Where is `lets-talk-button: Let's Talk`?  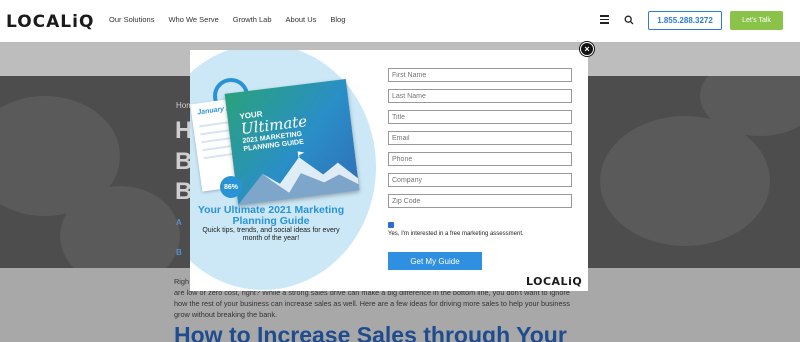 lets-talk-button: Let's Talk is located at coordinates (756, 20).